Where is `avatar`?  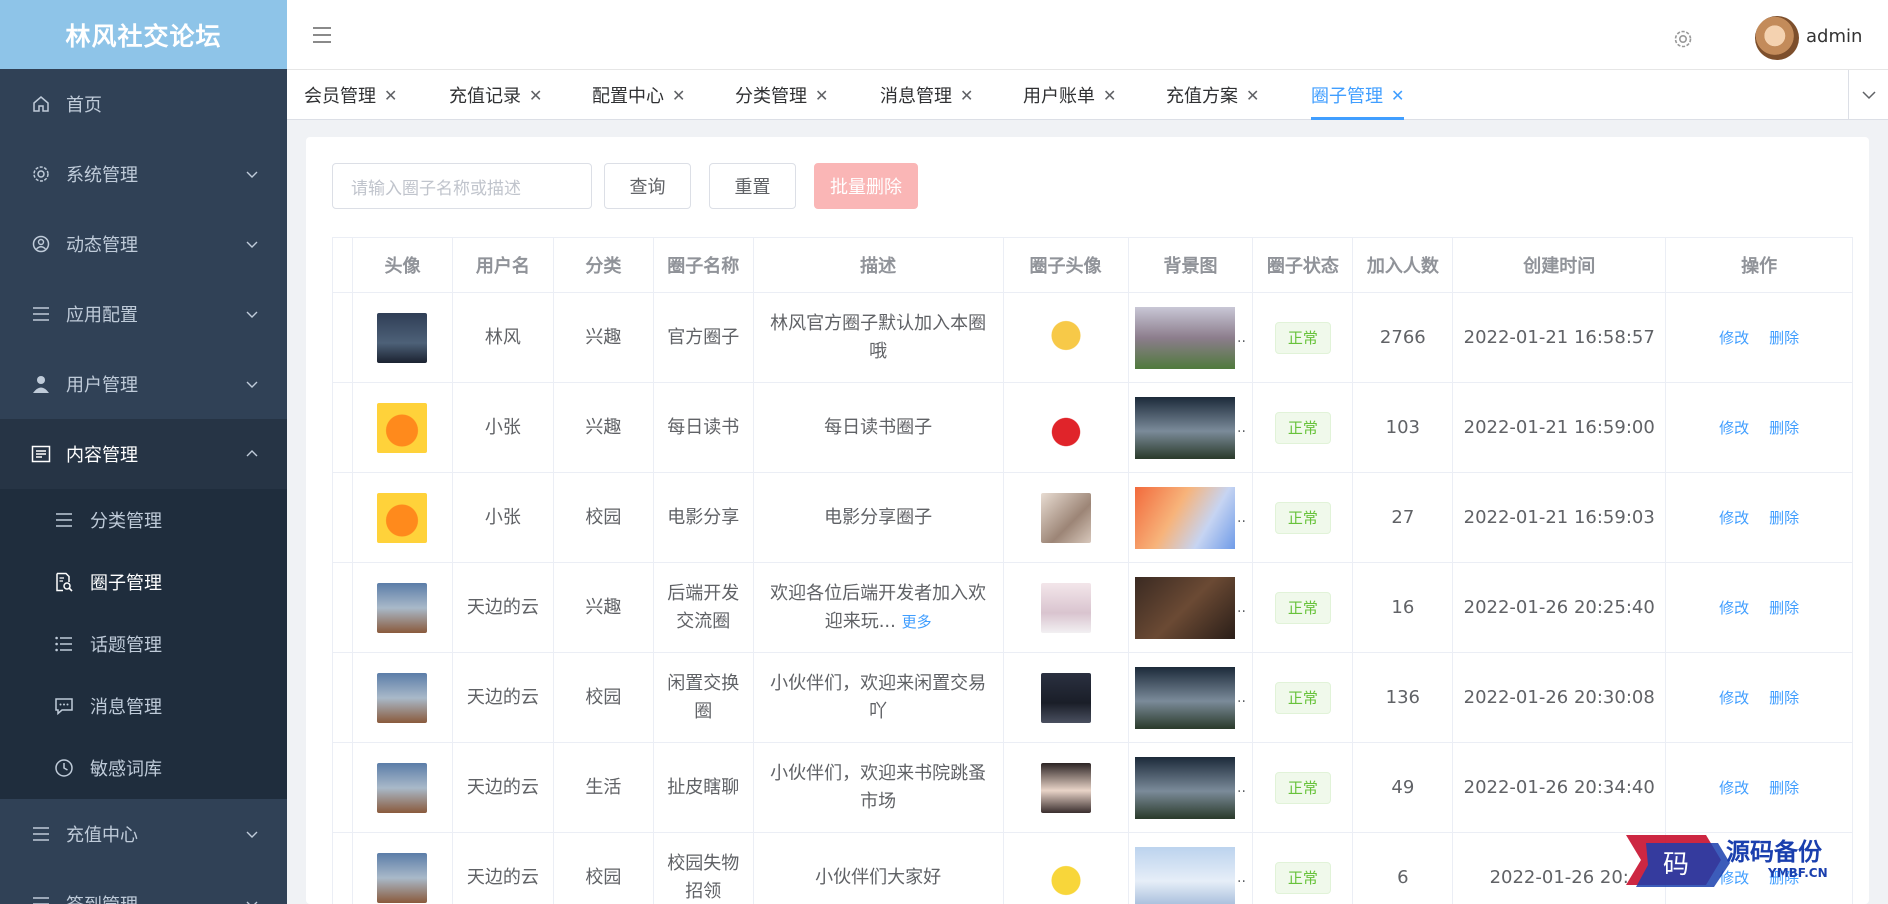
avatar is located at coordinates (1777, 38).